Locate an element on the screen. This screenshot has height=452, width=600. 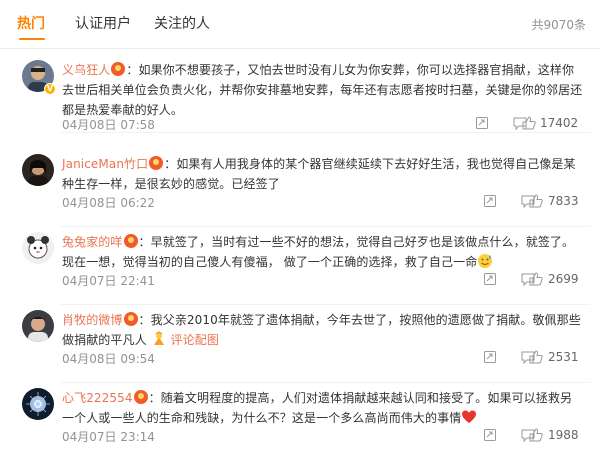
tab-following: 关注的人 is located at coordinates (182, 24).